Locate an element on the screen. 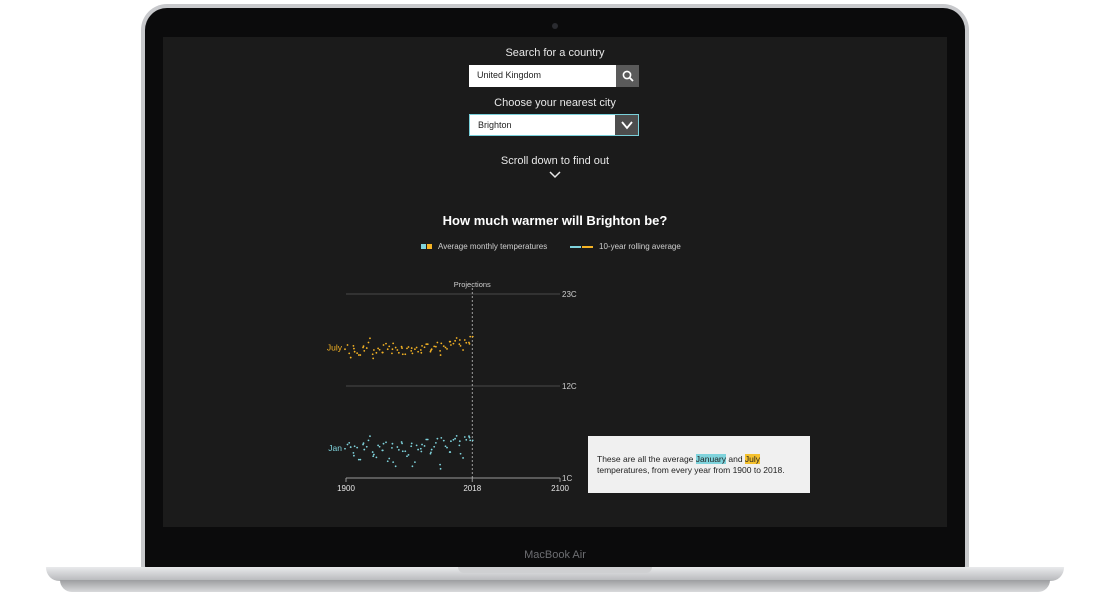 Image resolution: width=1110 pixels, height=598 pixels. x-tick-label: 1900 is located at coordinates (346, 488).